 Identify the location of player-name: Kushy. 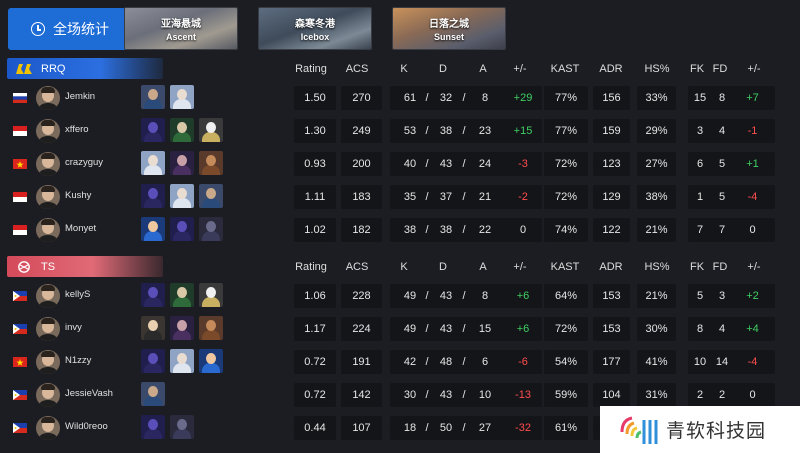
(78, 195).